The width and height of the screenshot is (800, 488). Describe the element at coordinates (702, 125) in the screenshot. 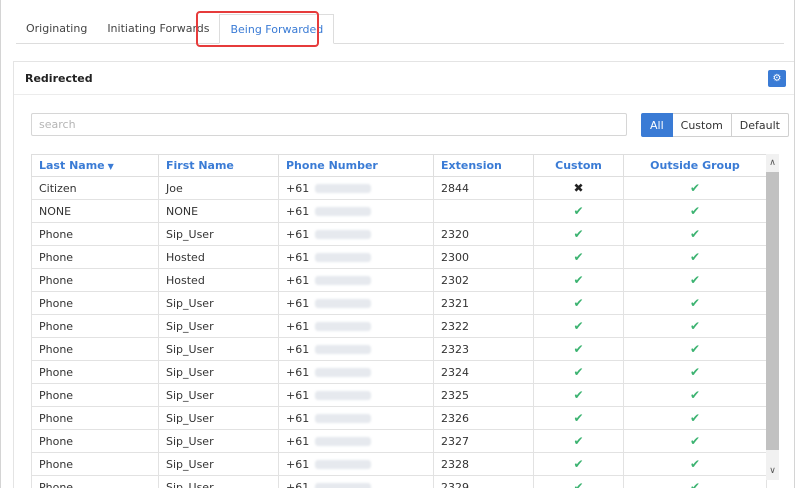

I see `filter-custom-button: Custom` at that location.